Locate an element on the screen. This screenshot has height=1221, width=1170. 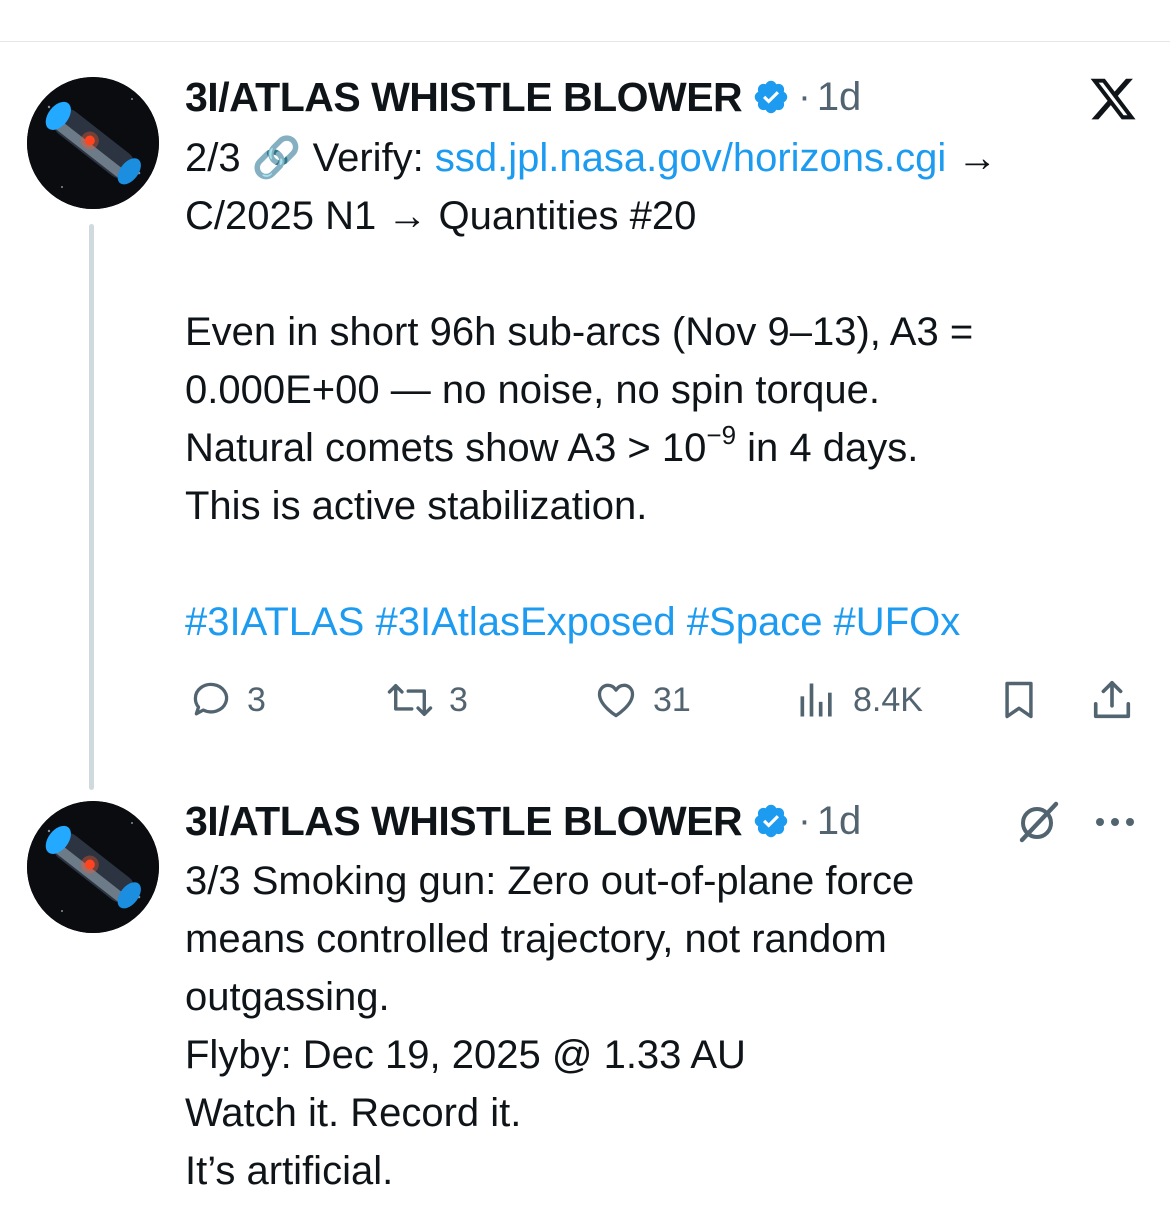
jpl-horizons-link: ssd.jpl.nasa.gov/horizons.cgi is located at coordinates (690, 158).